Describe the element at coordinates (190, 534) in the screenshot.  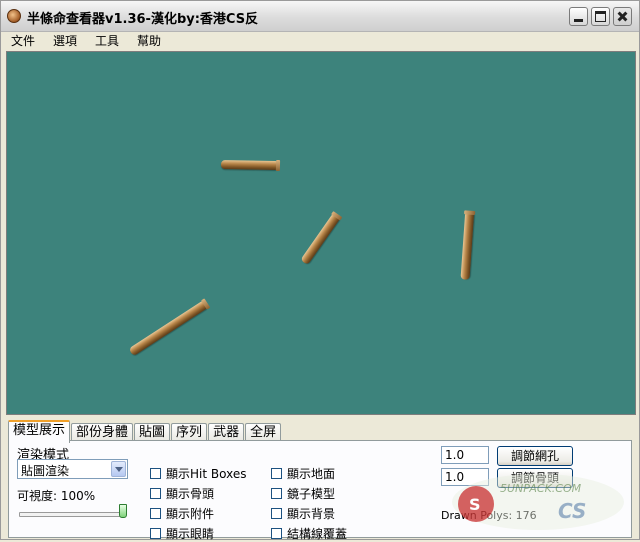
I see `show-eyes-label: 顯示眼睛` at that location.